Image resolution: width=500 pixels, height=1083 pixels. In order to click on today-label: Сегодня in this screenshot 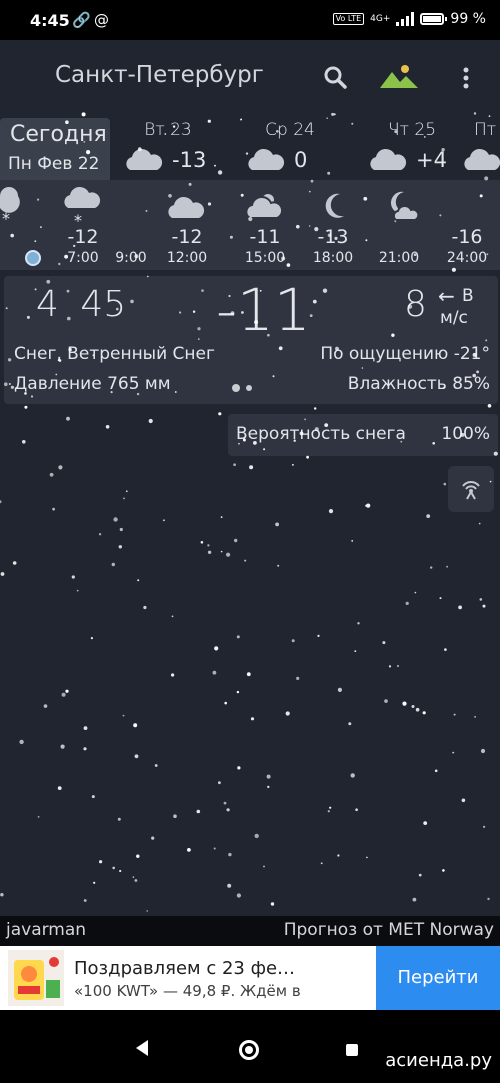, I will do `click(58, 134)`.